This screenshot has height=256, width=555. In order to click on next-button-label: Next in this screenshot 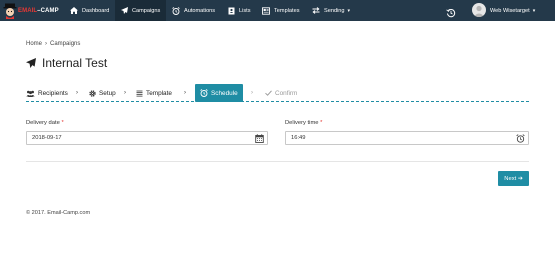, I will do `click(510, 178)`.